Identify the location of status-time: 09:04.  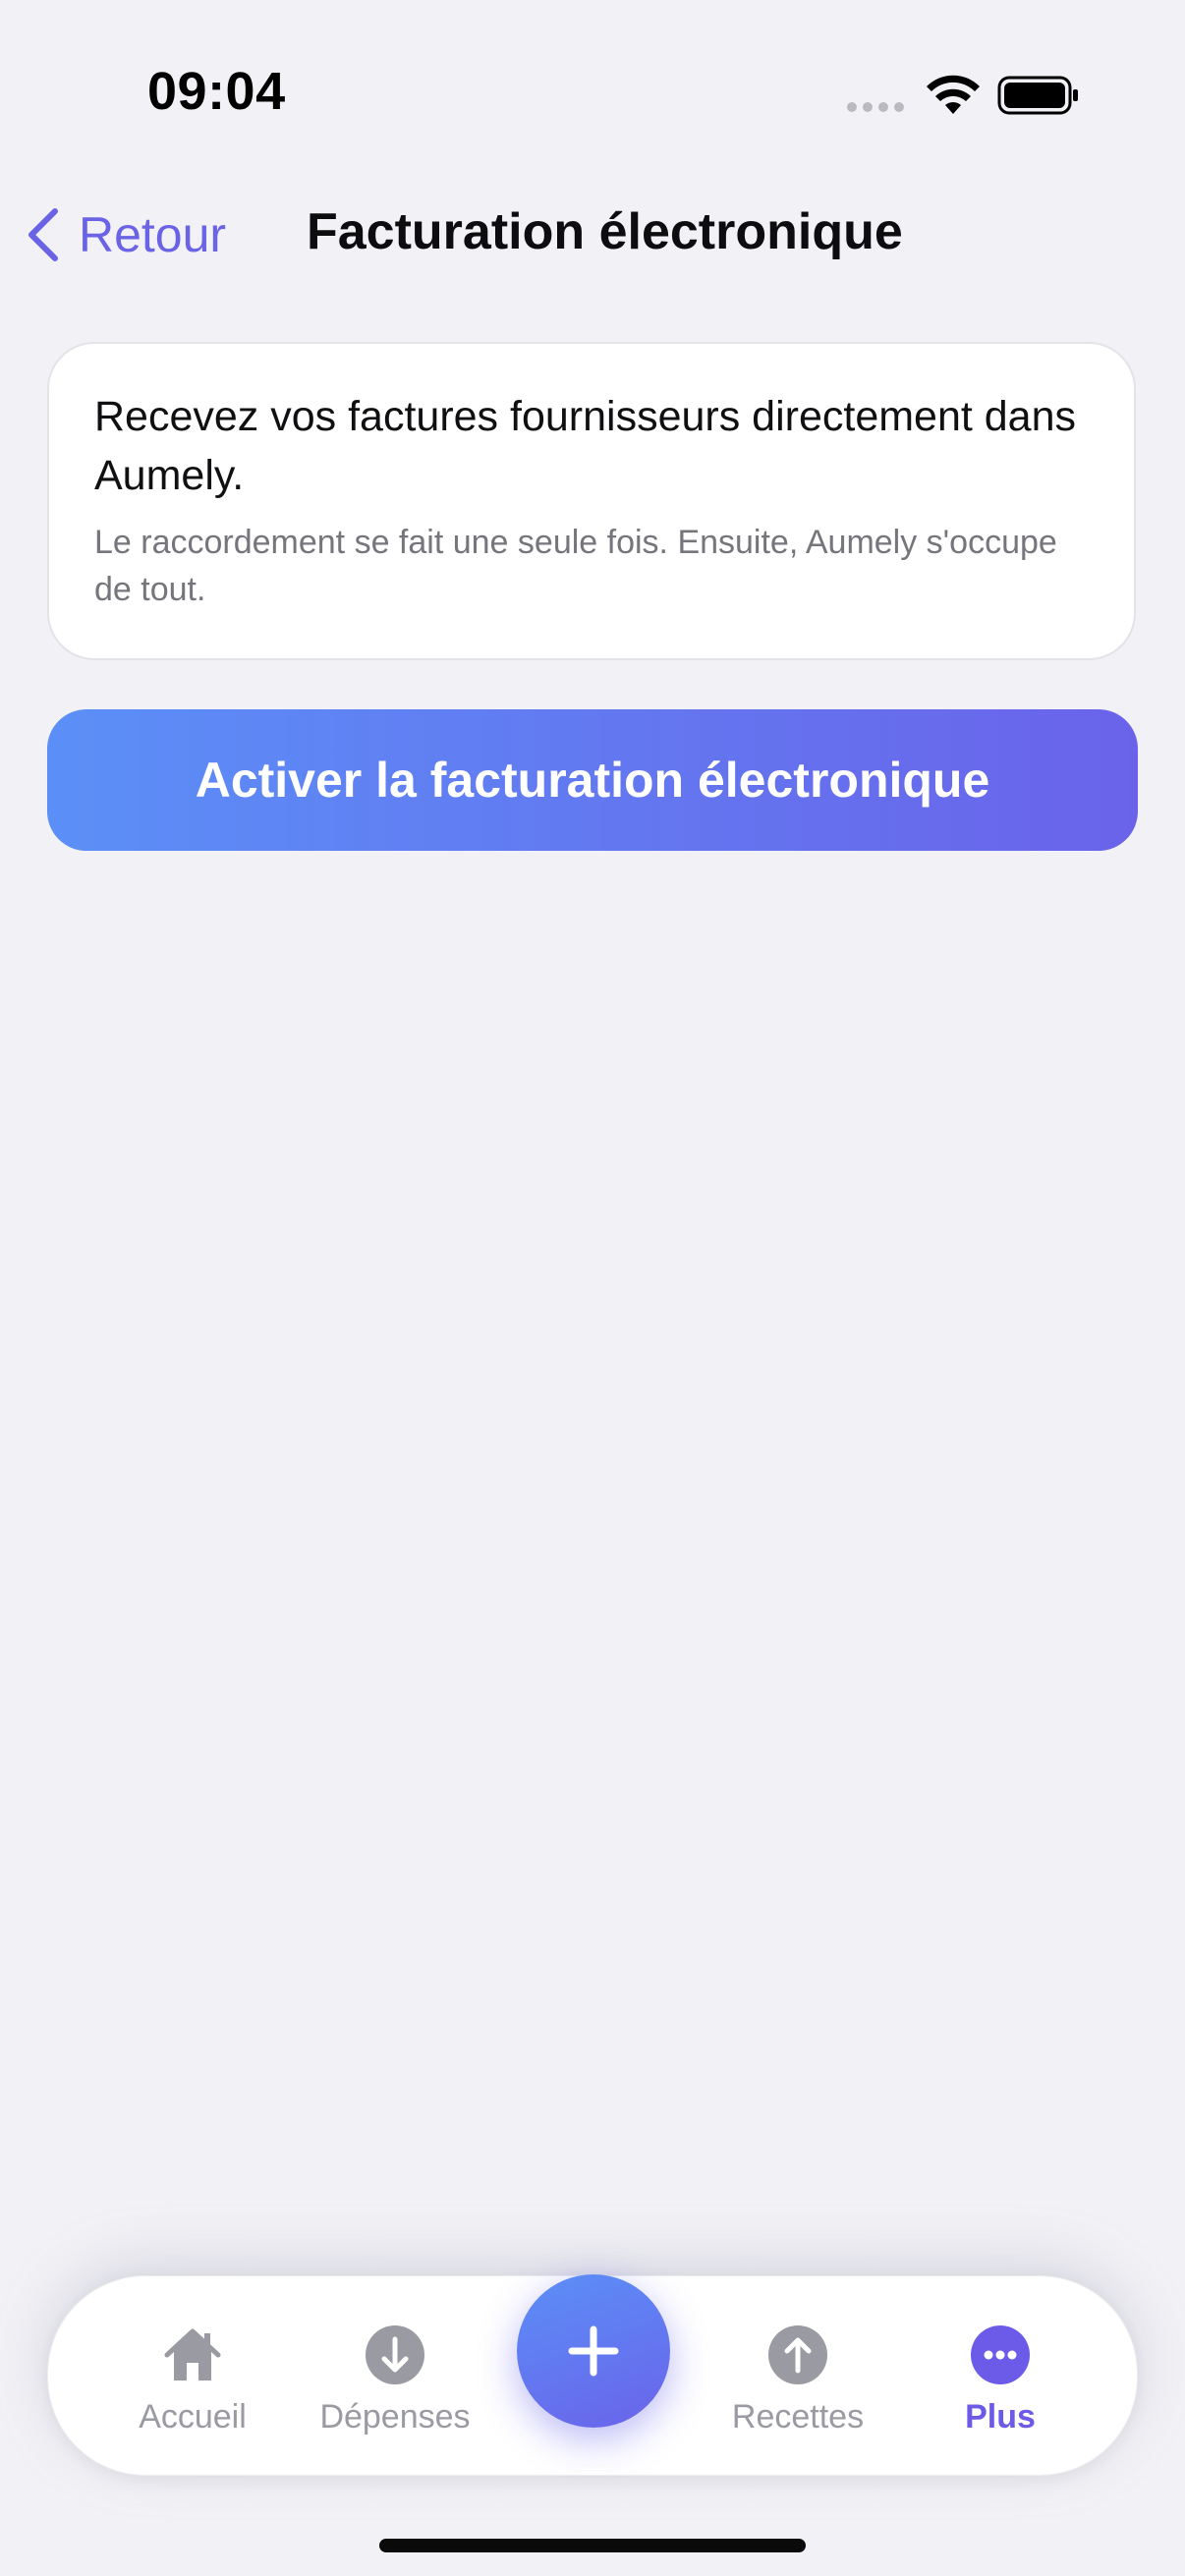
(216, 91).